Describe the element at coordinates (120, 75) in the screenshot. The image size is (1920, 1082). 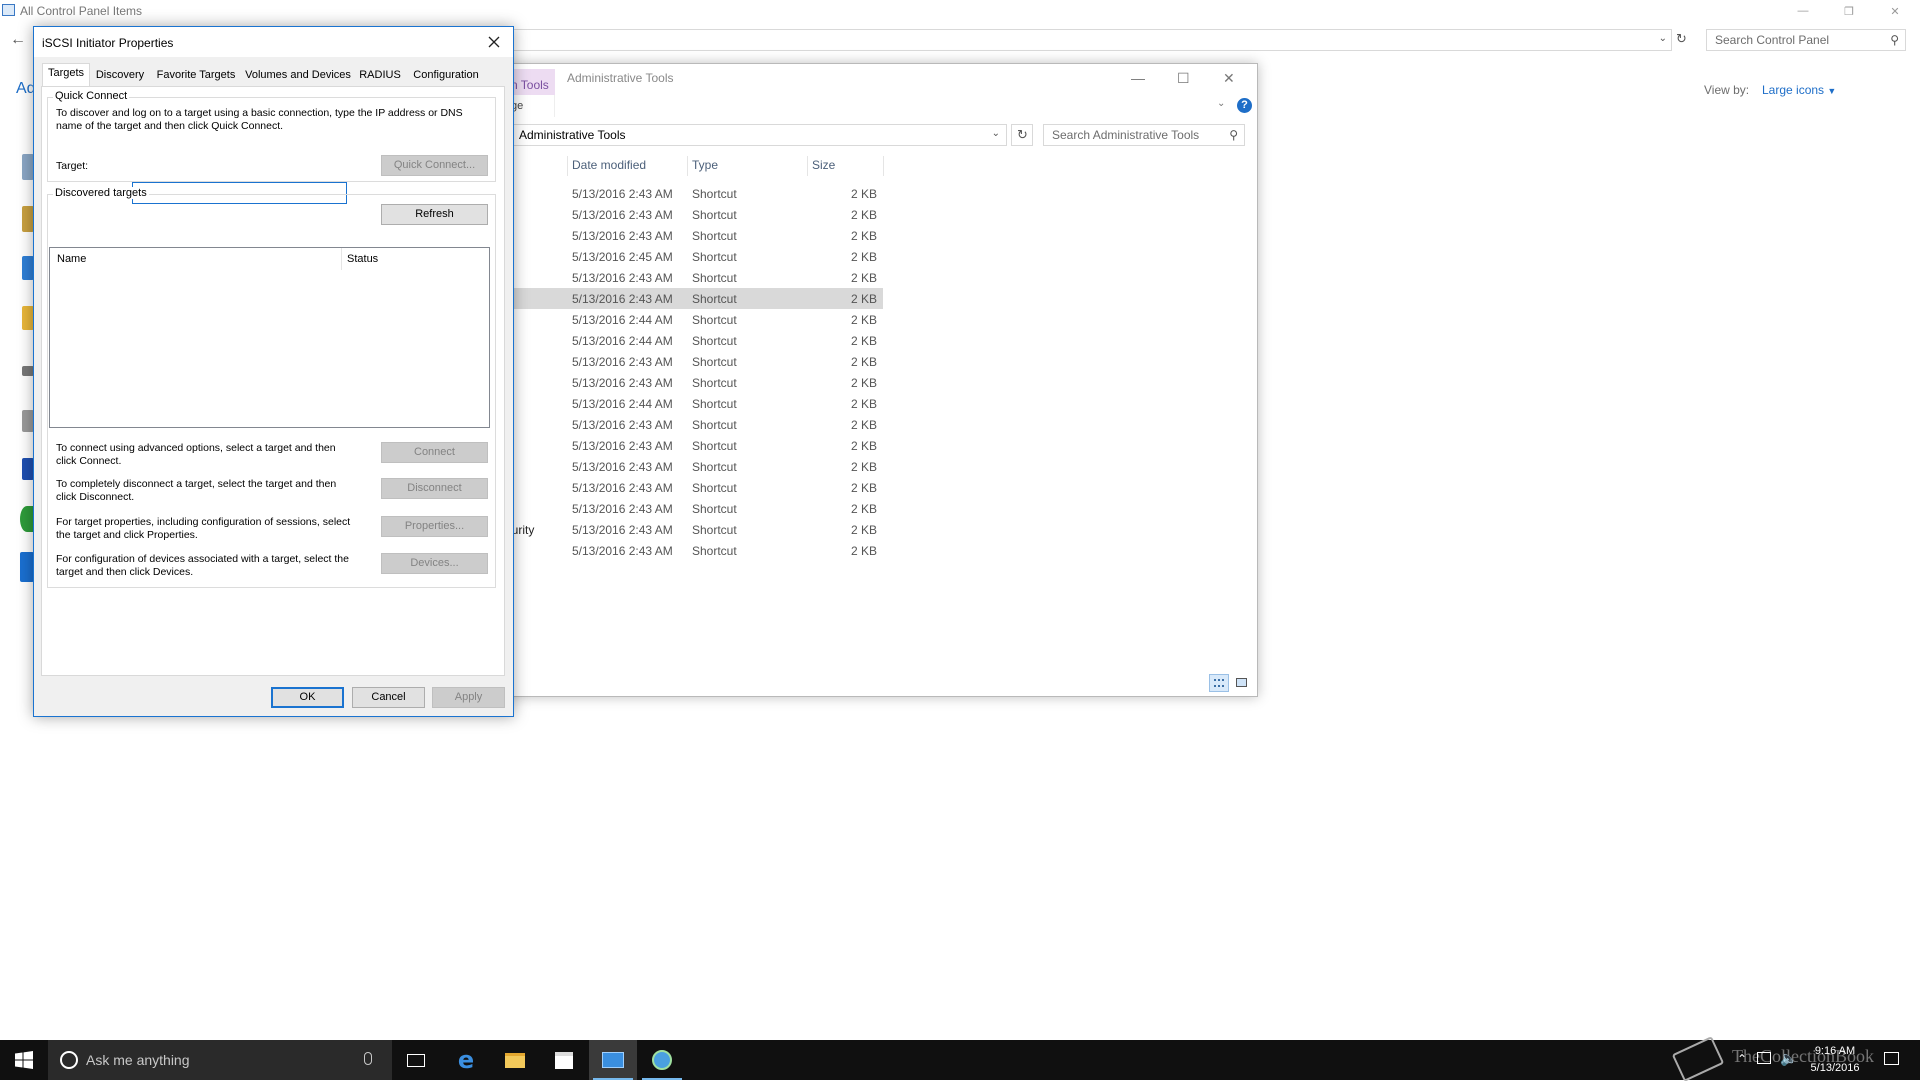
I see `tab-discovery: Discovery` at that location.